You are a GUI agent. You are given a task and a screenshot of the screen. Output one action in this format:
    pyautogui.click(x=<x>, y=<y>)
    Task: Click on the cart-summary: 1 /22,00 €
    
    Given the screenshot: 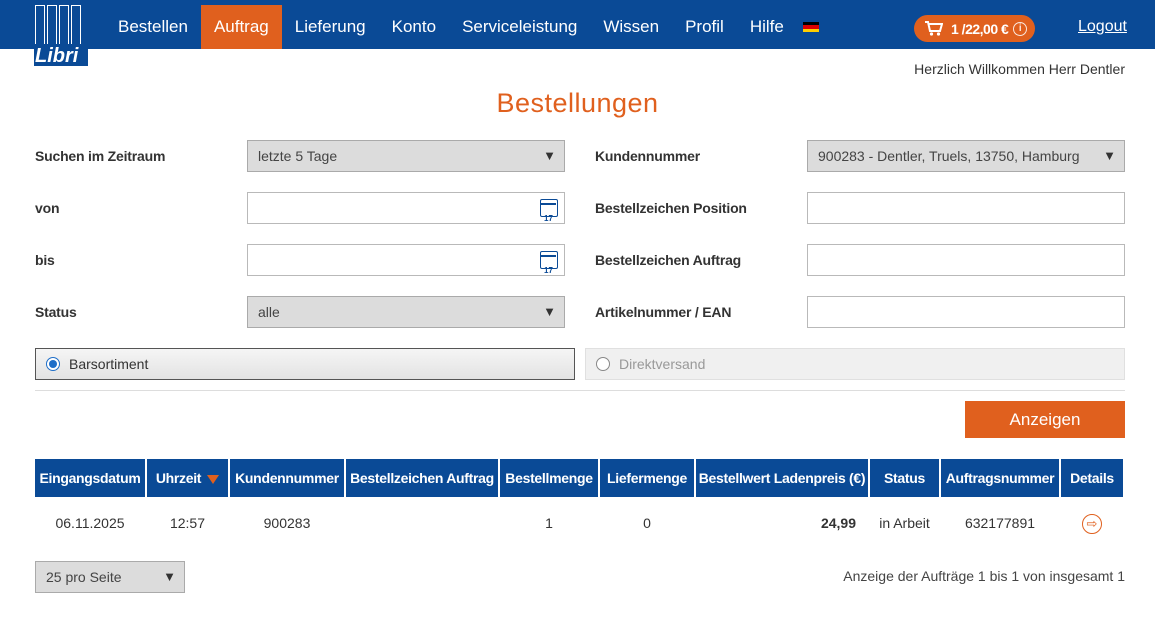 What is the action you would take?
    pyautogui.click(x=980, y=28)
    